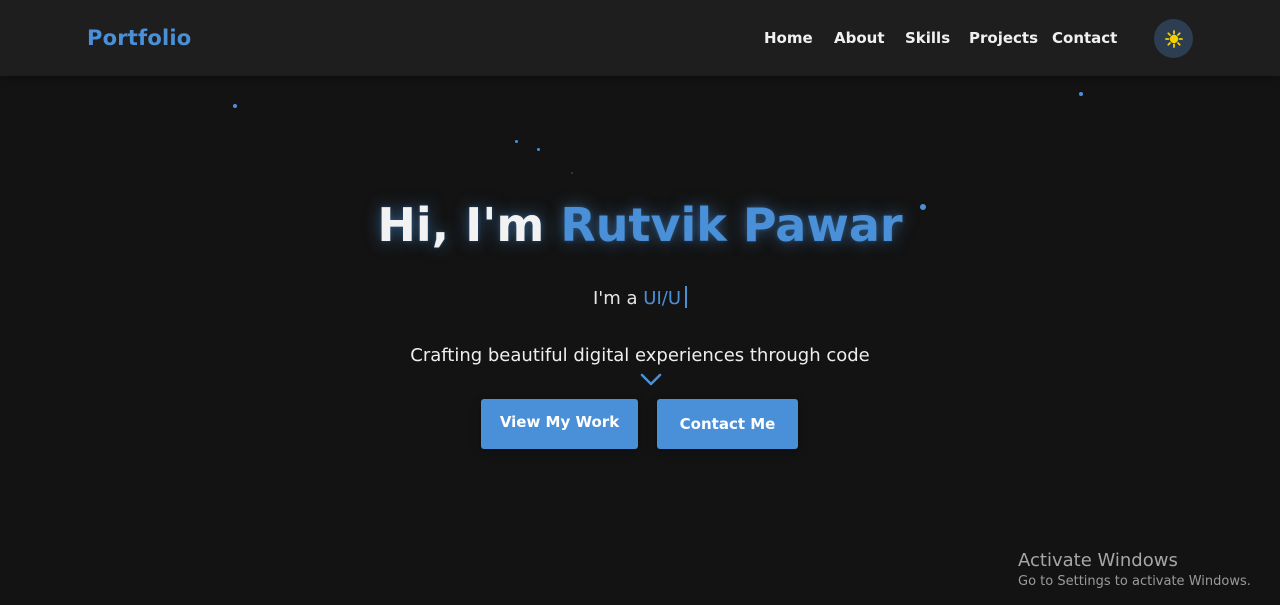  I want to click on nav-link-skills: Skills, so click(927, 38).